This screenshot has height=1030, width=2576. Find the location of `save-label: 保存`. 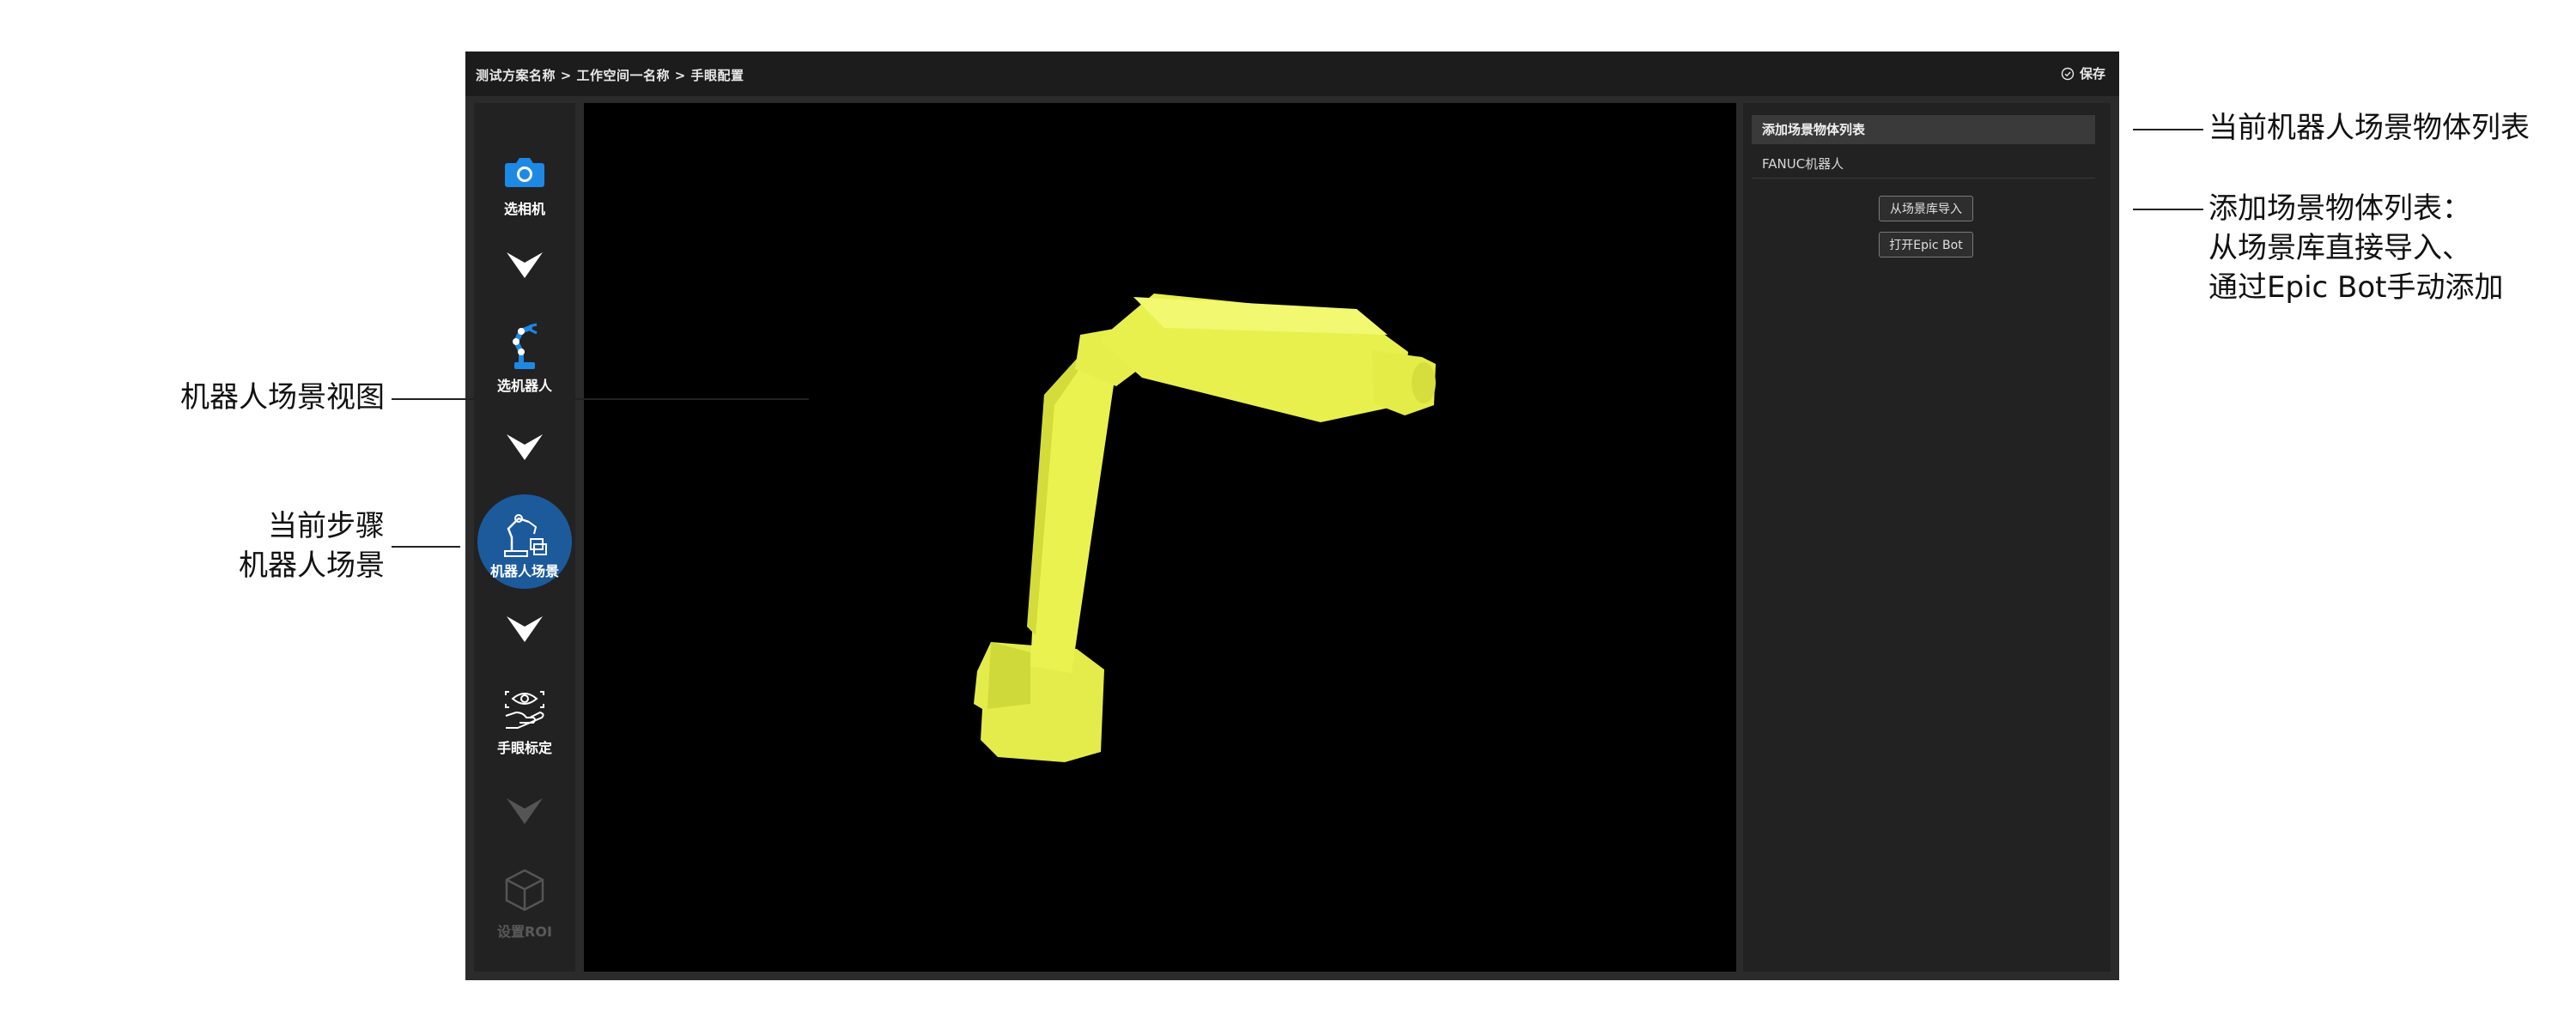

save-label: 保存 is located at coordinates (2092, 74).